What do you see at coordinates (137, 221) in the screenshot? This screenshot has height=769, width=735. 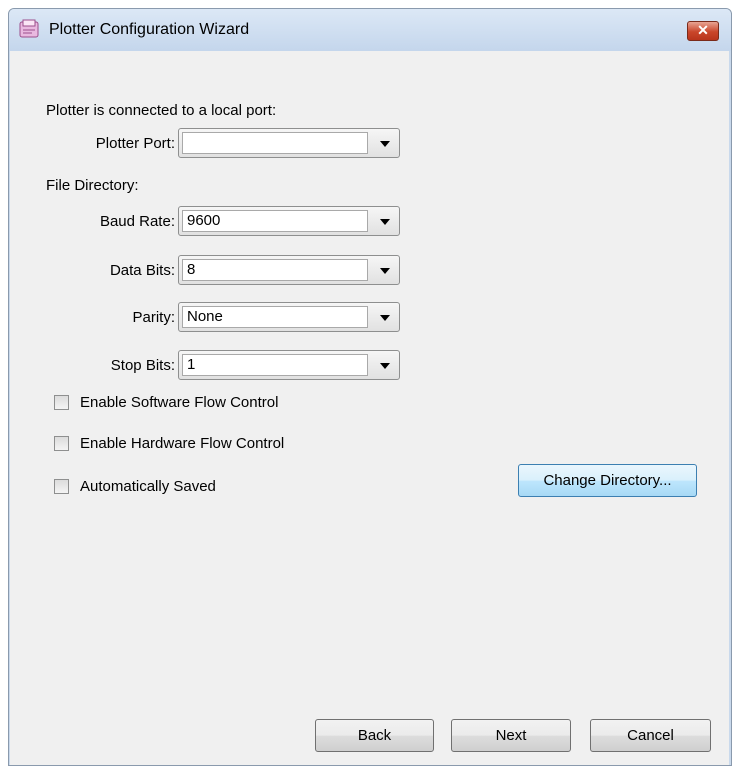 I see `baud-rate-label: Baud Rate:` at bounding box center [137, 221].